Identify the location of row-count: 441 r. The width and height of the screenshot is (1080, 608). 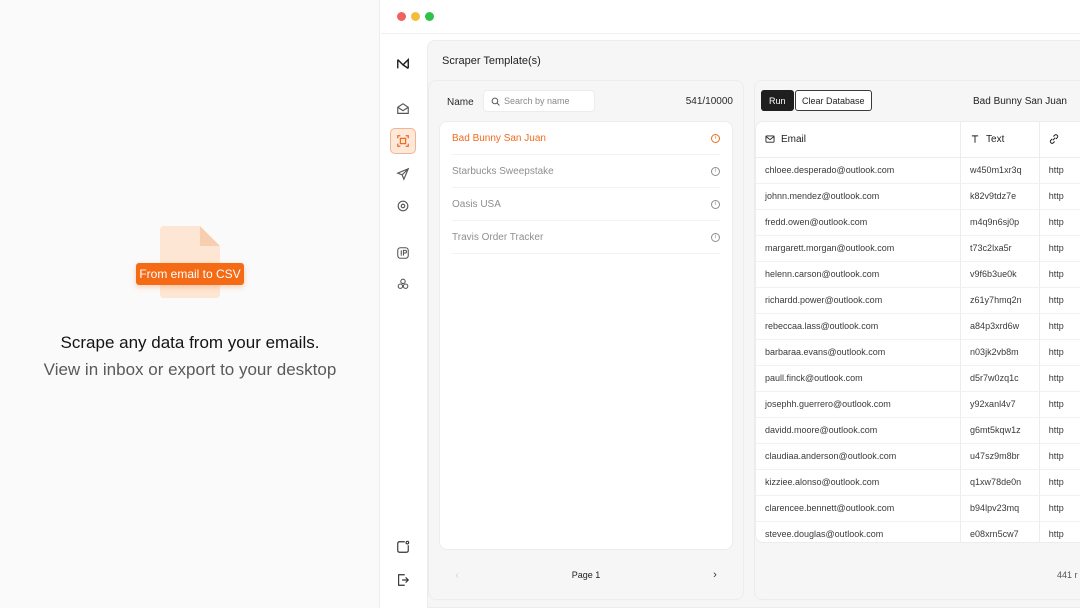
(1067, 575).